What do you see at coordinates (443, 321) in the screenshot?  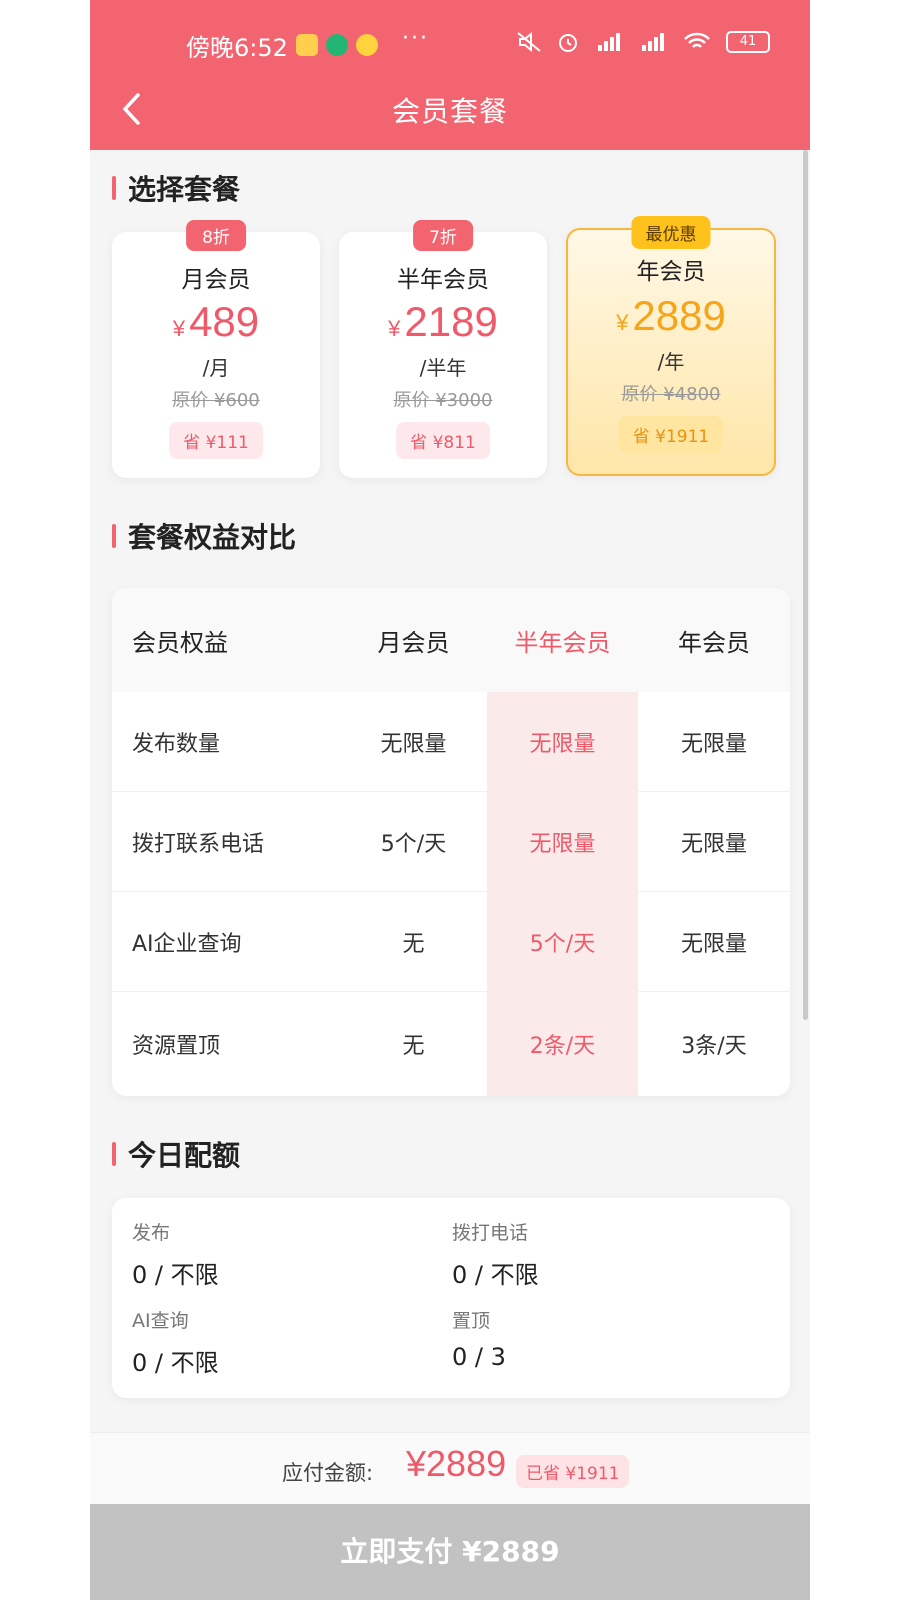 I see `plan-price: ¥2189` at bounding box center [443, 321].